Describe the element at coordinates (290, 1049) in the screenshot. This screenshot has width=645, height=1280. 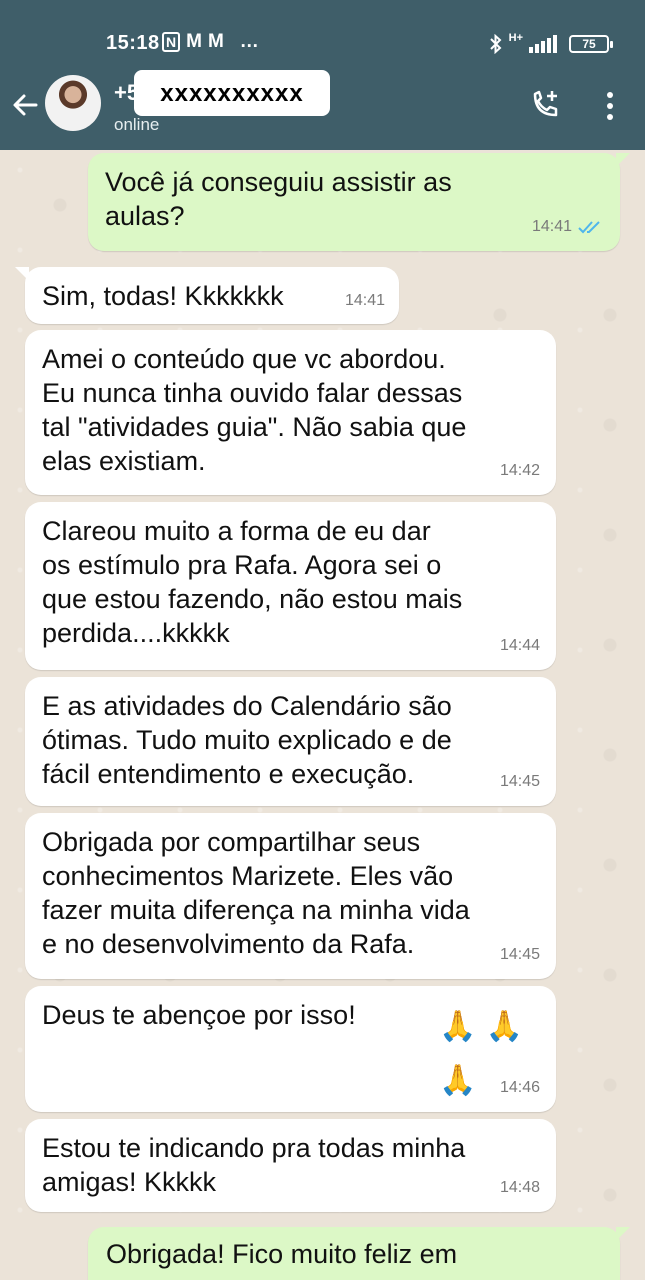
I see `message-bubble-incoming: Deus te abençoe por isso! 🙏 🙏 🙏 14:46` at that location.